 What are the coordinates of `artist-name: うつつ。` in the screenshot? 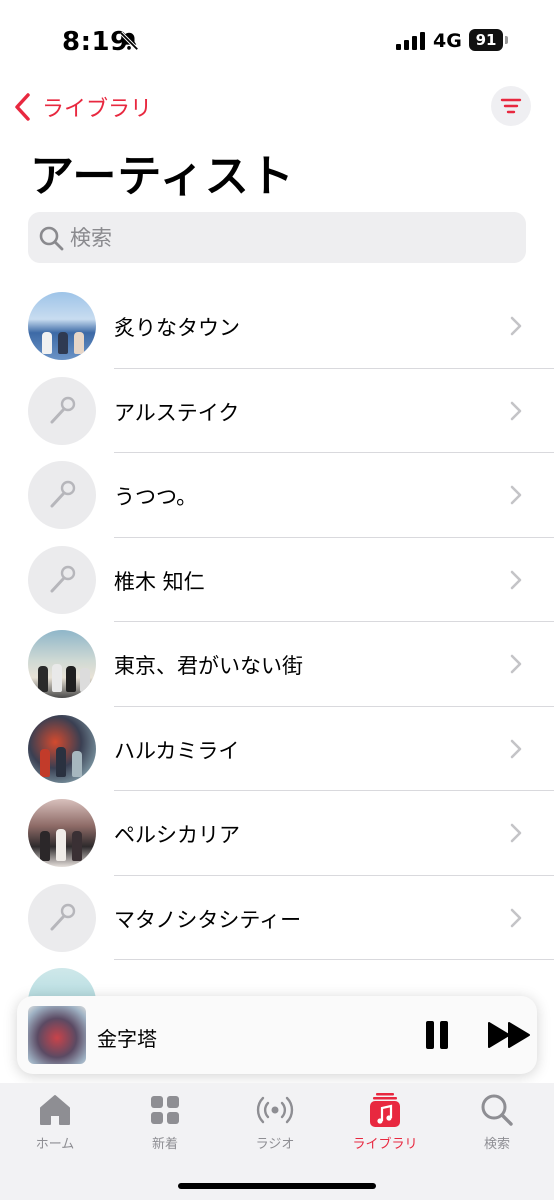 It's located at (156, 497).